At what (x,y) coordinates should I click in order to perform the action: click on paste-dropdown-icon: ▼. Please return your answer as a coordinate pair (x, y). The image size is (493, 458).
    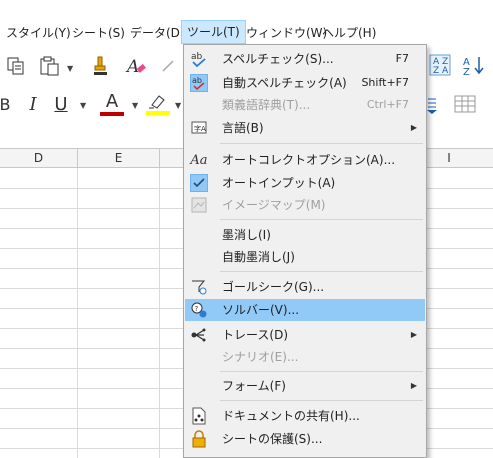
    Looking at the image, I should click on (70, 68).